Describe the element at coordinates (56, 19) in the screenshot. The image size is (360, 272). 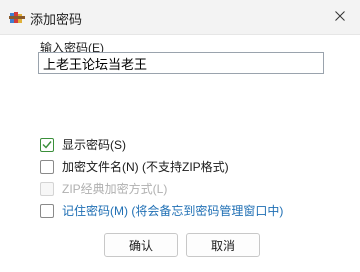
I see `window-title: 添加密码` at that location.